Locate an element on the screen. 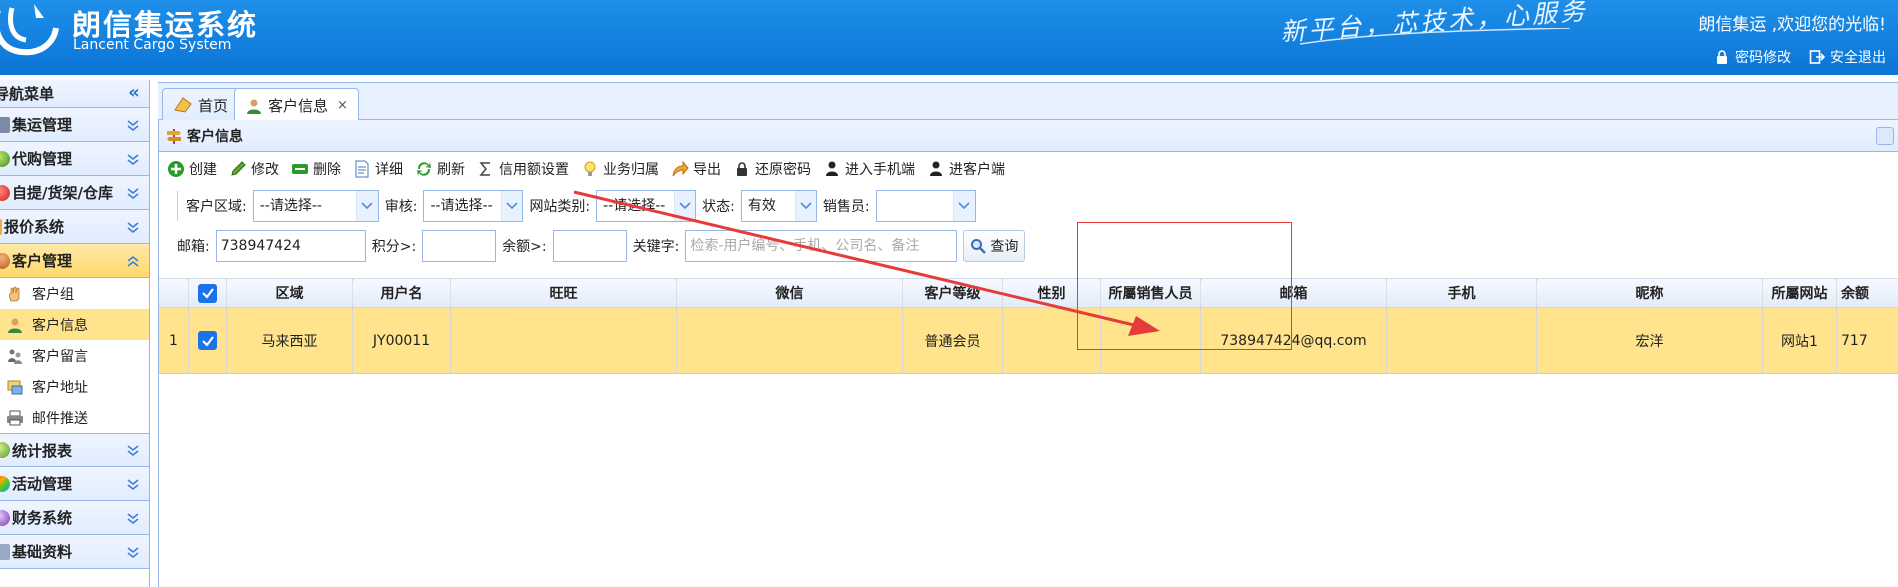  double-chevron-left-icon: « is located at coordinates (134, 93).